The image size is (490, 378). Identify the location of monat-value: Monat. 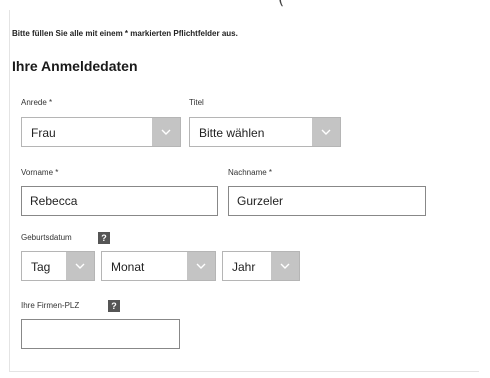
(128, 267).